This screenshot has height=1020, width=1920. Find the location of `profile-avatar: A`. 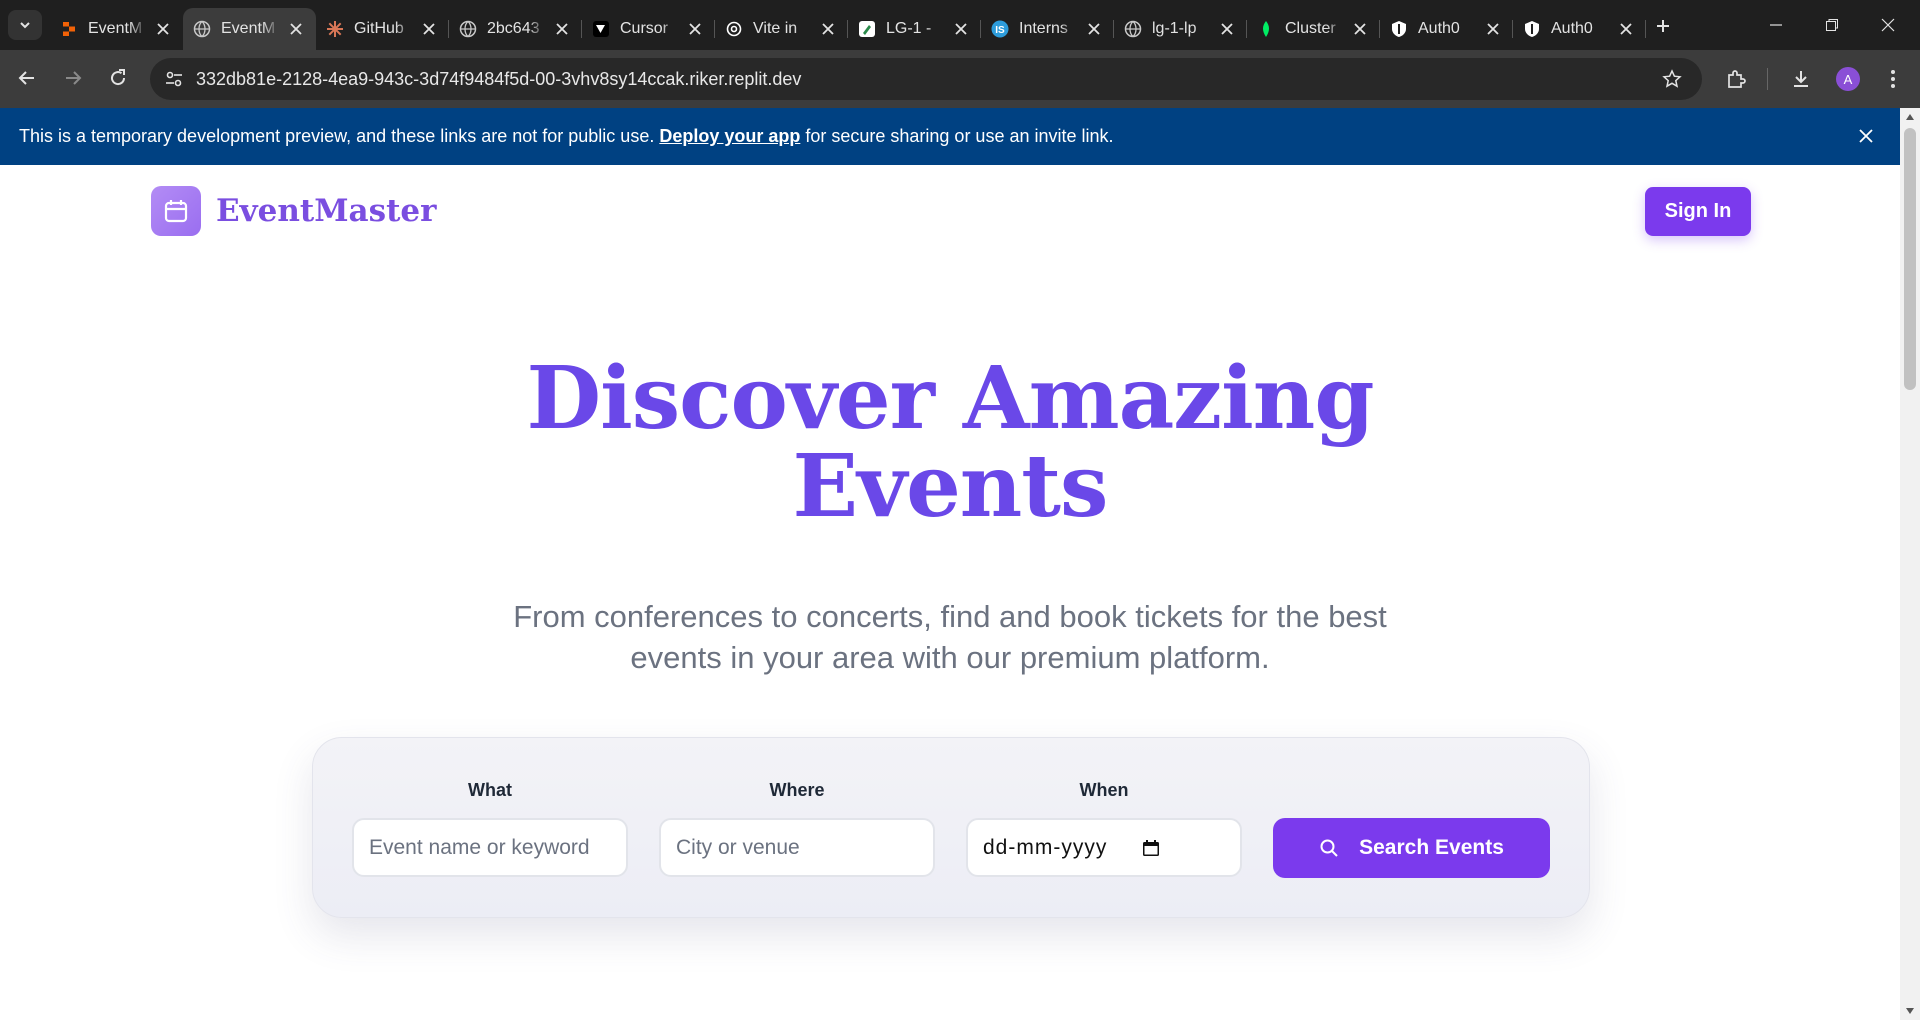

profile-avatar: A is located at coordinates (1848, 79).